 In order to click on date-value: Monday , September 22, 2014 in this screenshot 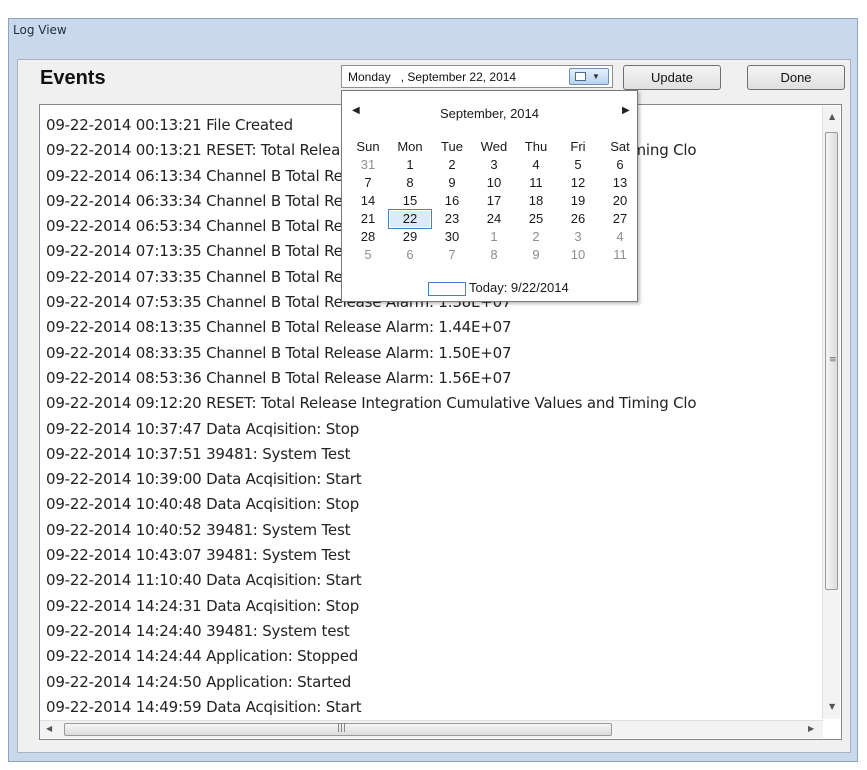, I will do `click(432, 77)`.